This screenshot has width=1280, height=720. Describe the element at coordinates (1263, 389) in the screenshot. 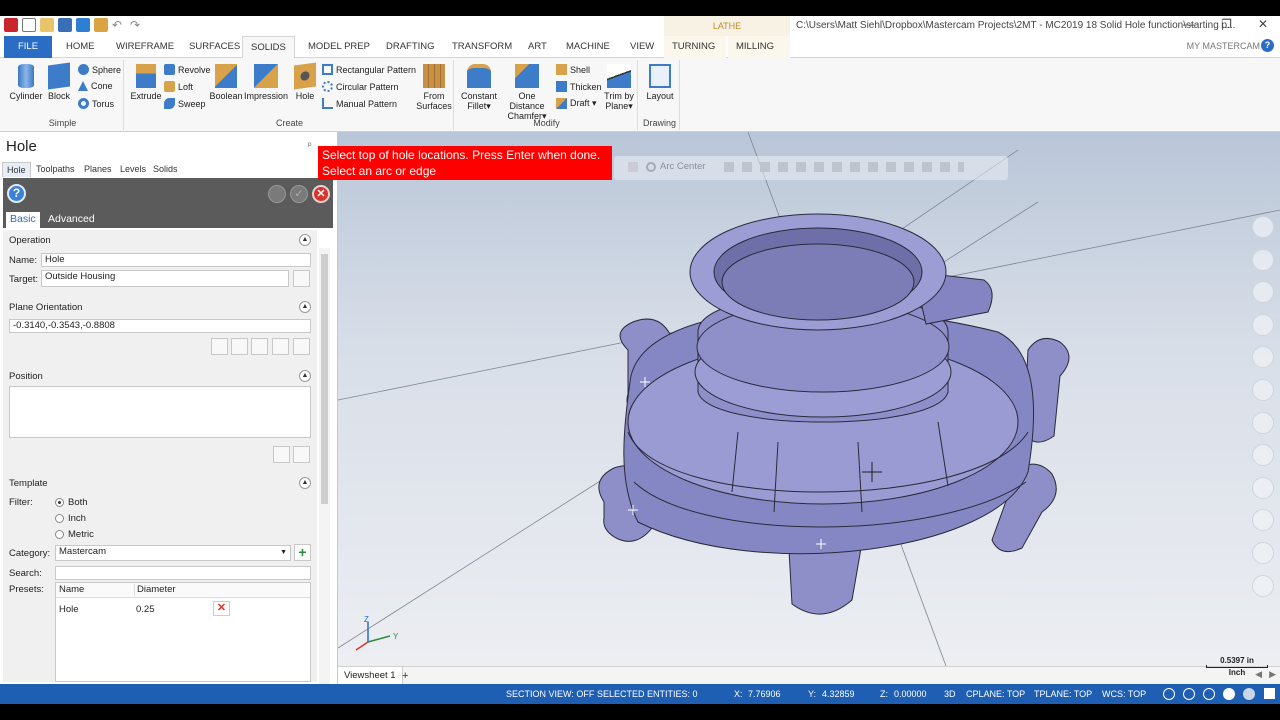

I see `dimension-icon` at that location.